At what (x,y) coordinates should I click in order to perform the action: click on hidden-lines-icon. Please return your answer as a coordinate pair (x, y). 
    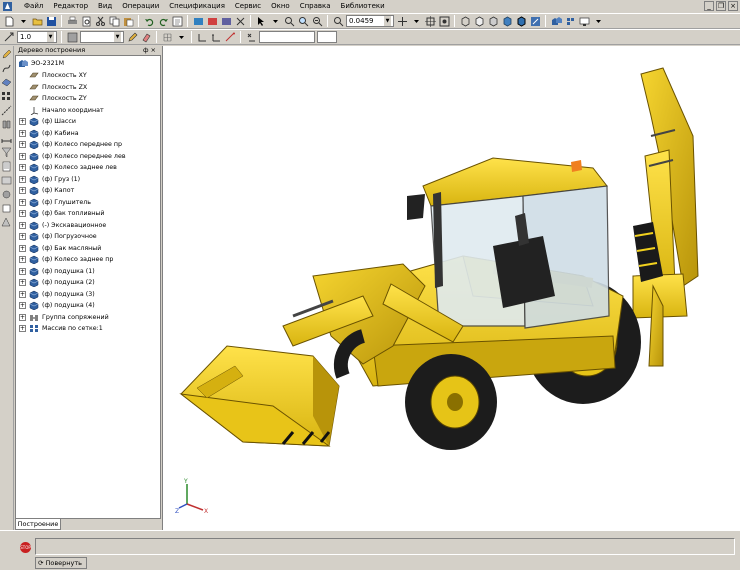
    Looking at the image, I should click on (479, 21).